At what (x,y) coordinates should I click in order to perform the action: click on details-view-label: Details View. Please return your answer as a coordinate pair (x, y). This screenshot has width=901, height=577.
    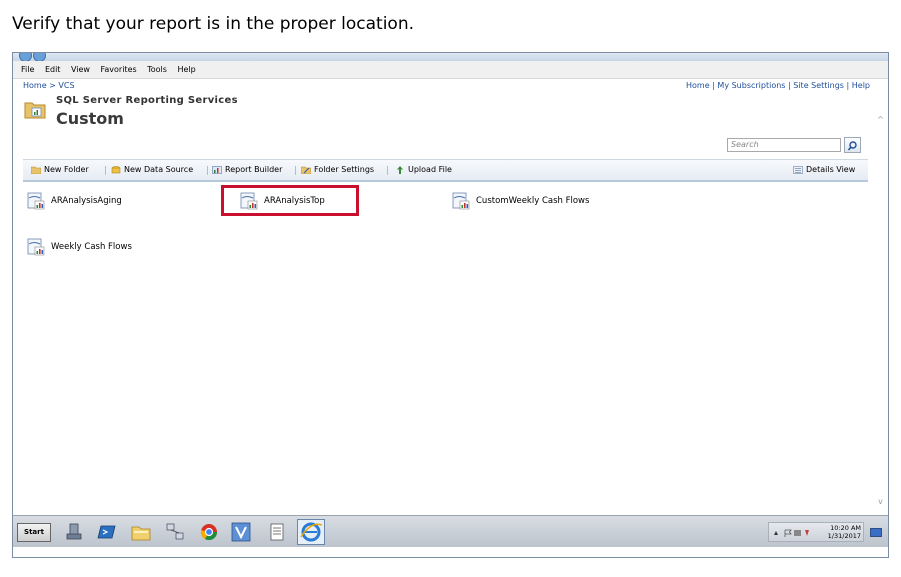
    Looking at the image, I should click on (831, 169).